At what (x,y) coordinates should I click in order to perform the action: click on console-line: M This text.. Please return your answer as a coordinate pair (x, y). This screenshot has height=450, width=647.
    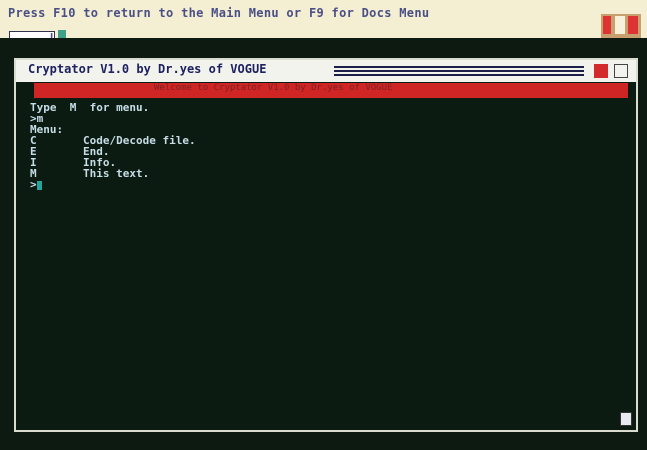
    Looking at the image, I should click on (90, 173).